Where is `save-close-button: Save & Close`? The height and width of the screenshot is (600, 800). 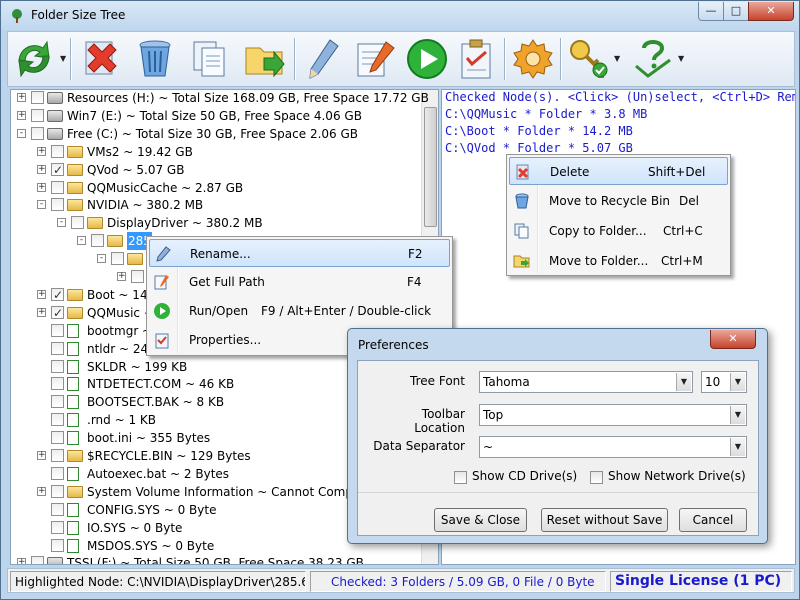 save-close-button: Save & Close is located at coordinates (480, 520).